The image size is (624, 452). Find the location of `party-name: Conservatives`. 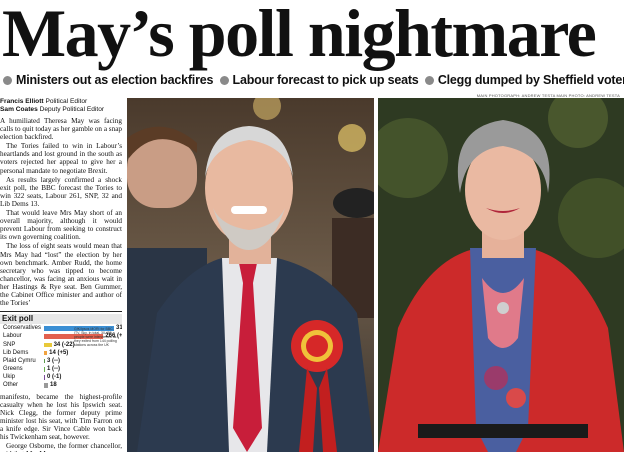

party-name: Conservatives is located at coordinates (22, 328).